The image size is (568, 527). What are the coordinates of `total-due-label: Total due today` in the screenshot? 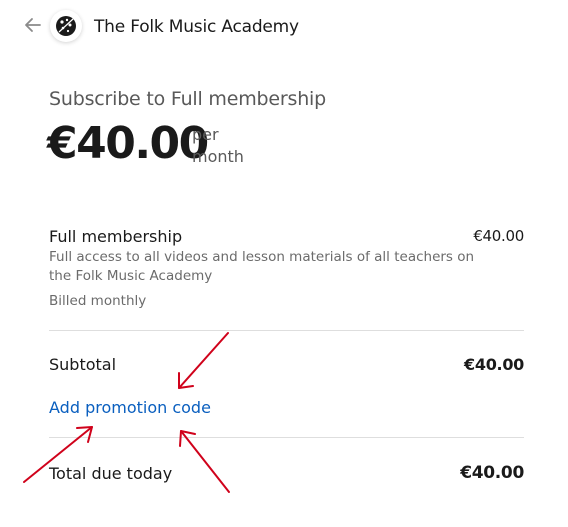 It's located at (111, 473).